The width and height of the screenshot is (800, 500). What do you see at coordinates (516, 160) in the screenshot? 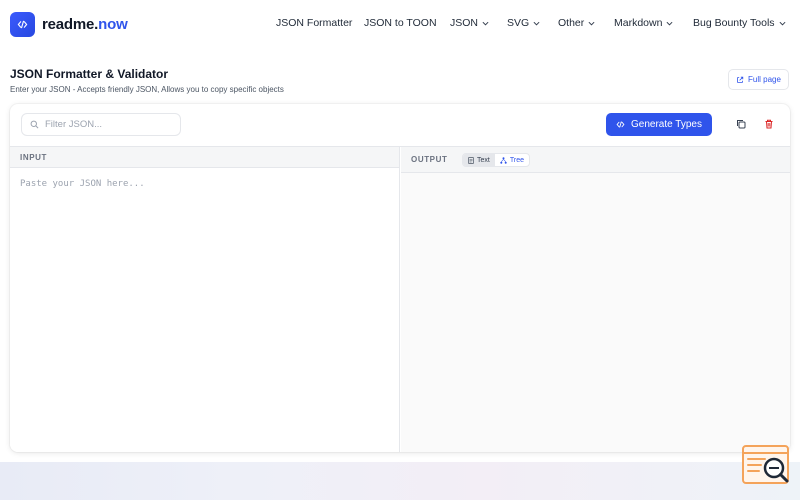
I see `view-tree-label: Tree` at bounding box center [516, 160].